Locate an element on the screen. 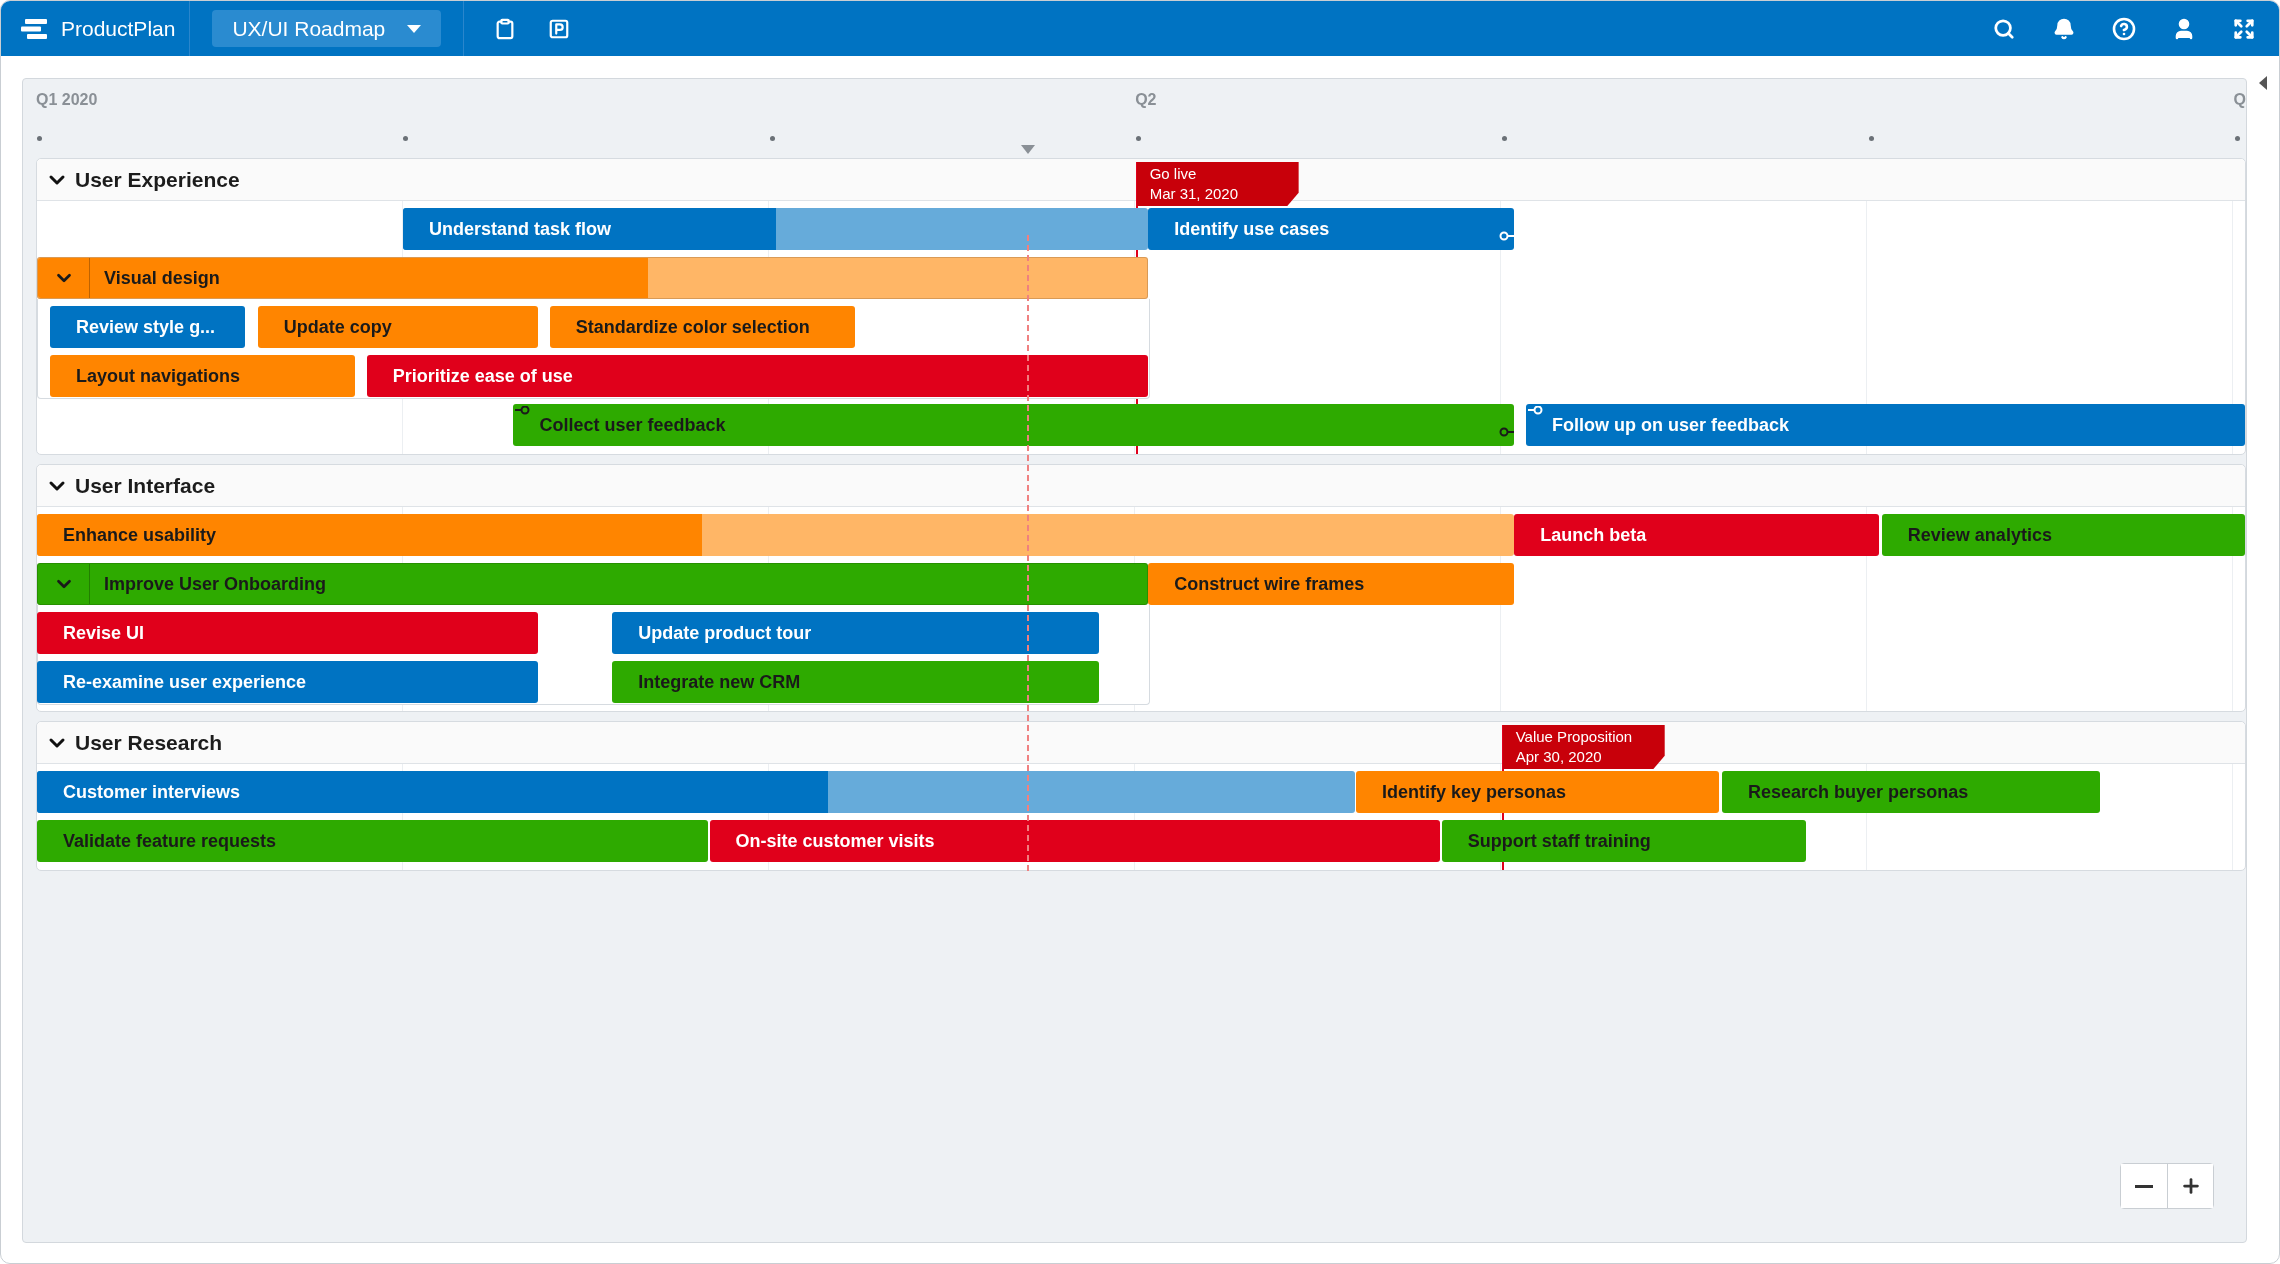 This screenshot has width=2280, height=1264. bar-label: Collect user feedback is located at coordinates (632, 425).